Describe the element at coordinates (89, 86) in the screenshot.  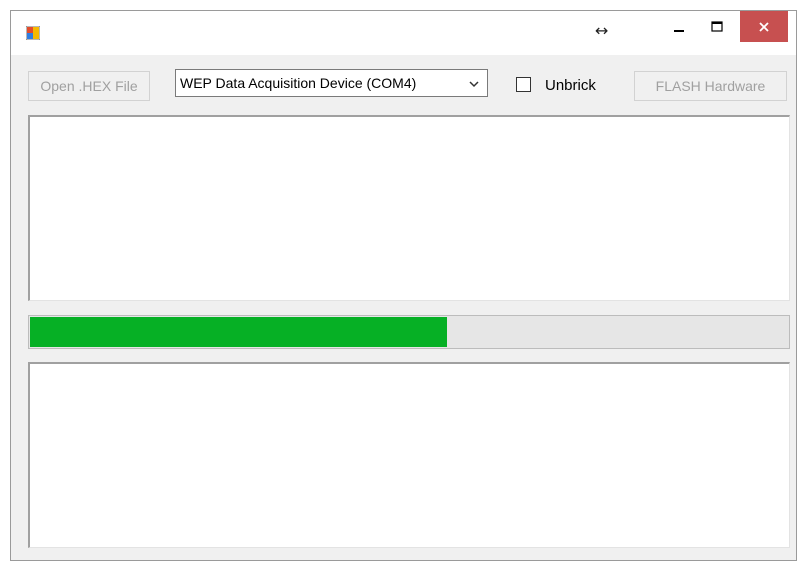
I see `open-hex-button: Open .HEX File` at that location.